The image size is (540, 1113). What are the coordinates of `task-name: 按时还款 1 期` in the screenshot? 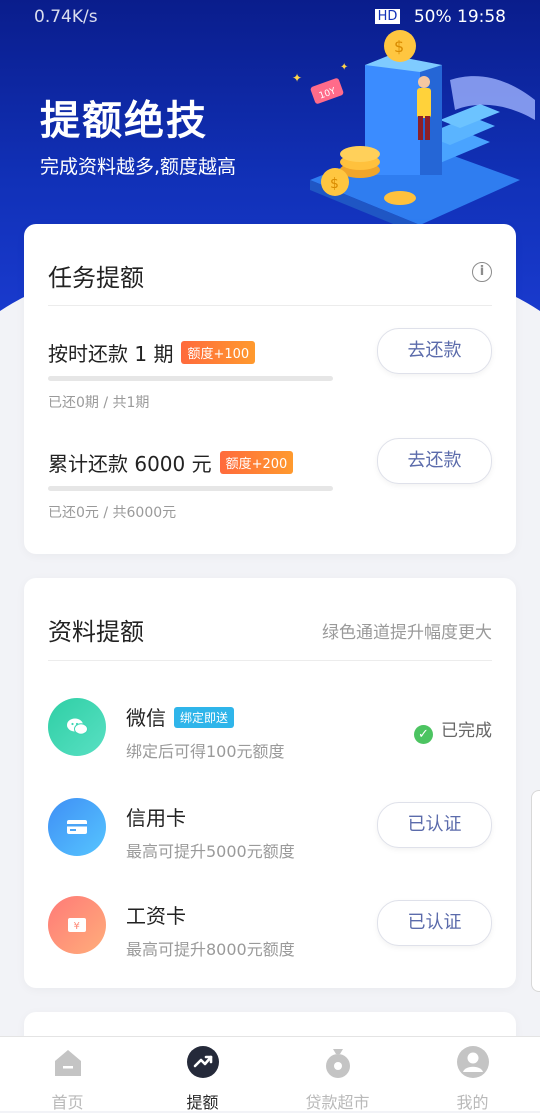 It's located at (111, 354).